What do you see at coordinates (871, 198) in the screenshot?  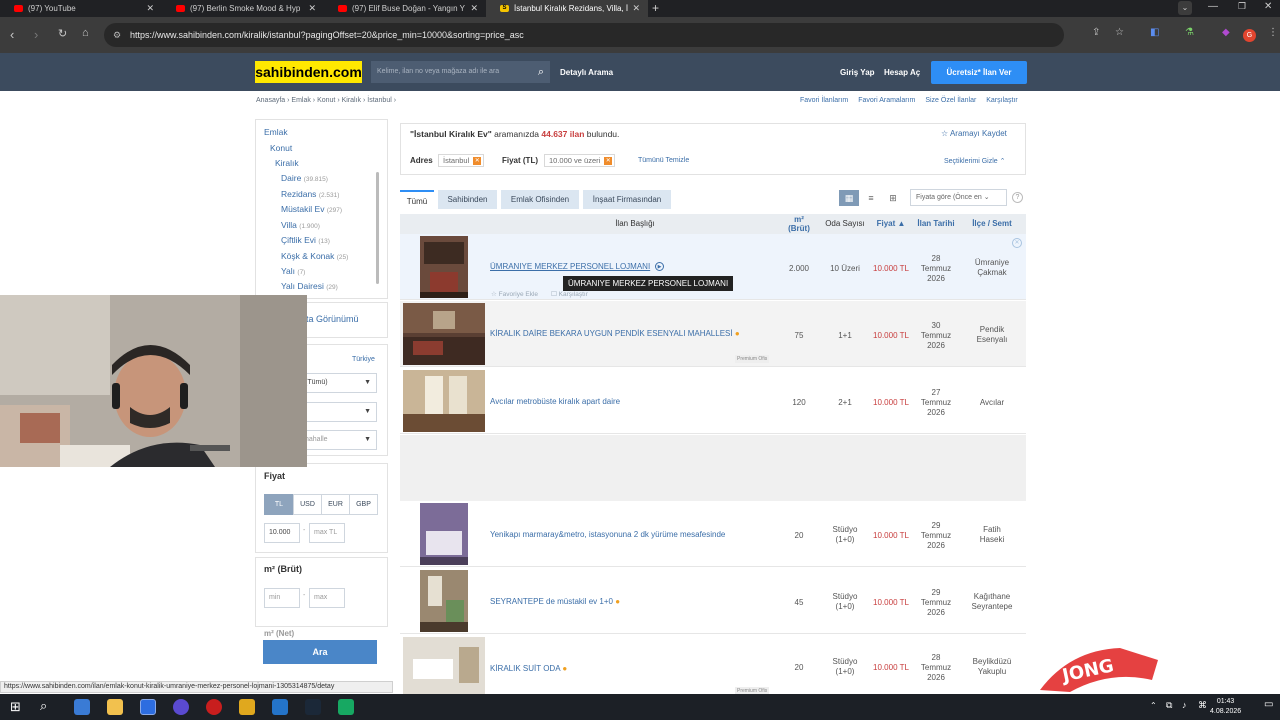 I see `list-view-icon: ≡` at bounding box center [871, 198].